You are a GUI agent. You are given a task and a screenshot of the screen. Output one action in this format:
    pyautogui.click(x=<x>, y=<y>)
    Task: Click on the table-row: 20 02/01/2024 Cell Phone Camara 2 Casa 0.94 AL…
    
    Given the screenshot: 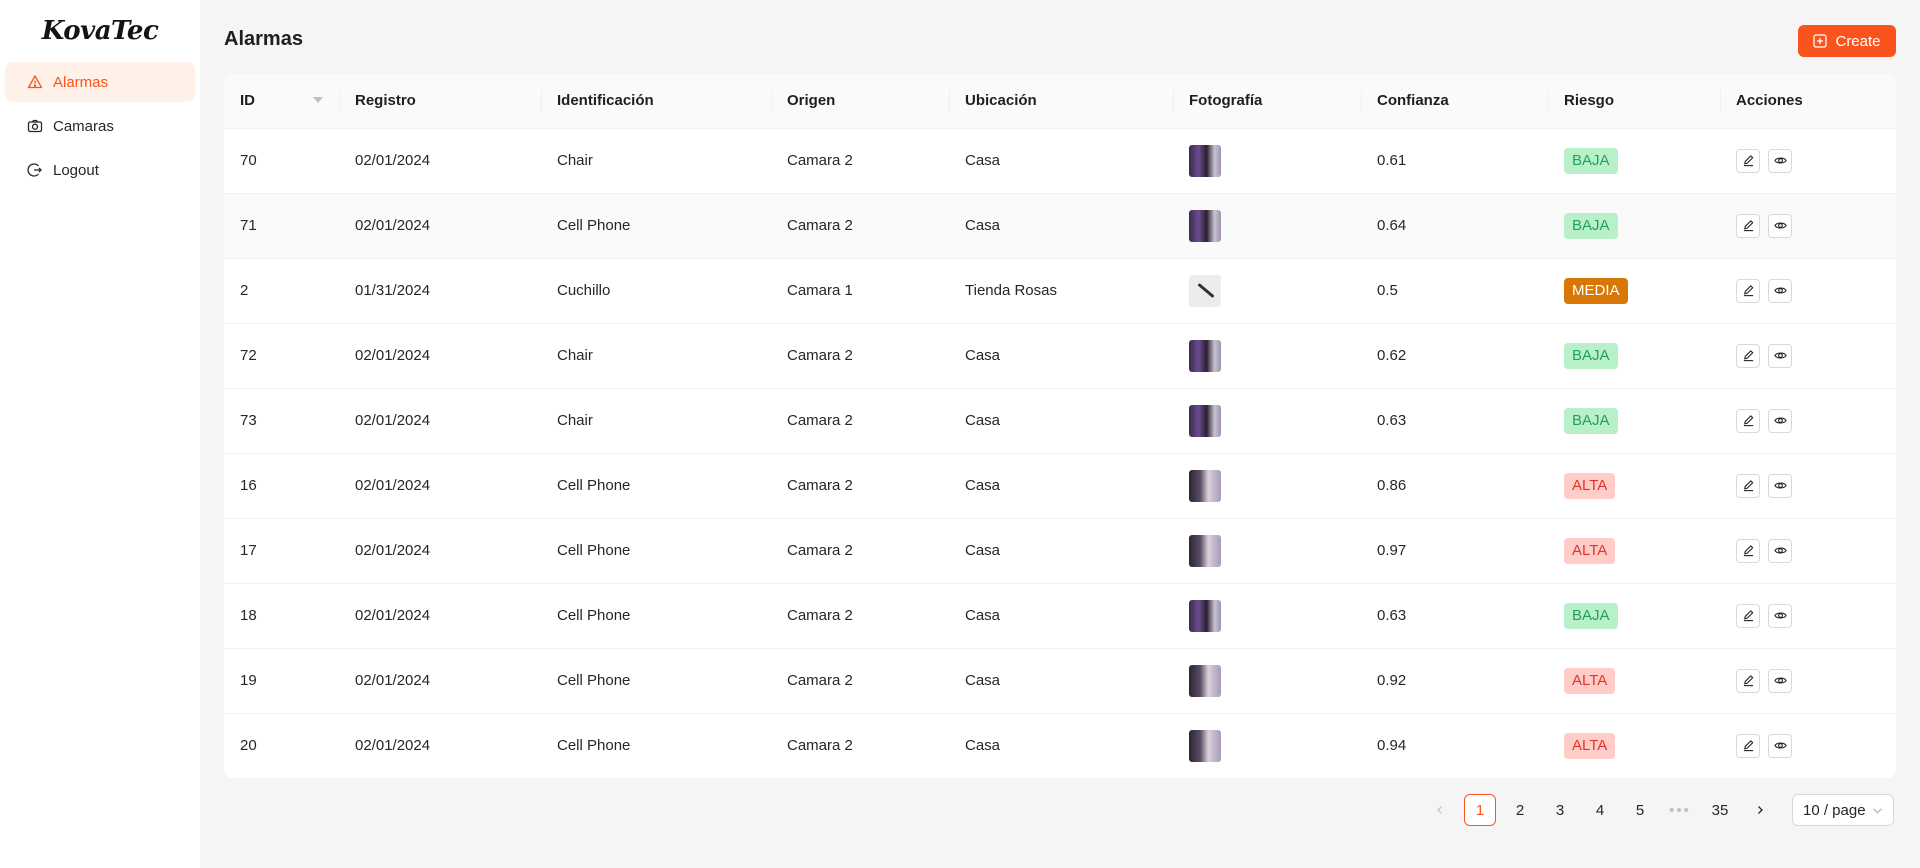 What is the action you would take?
    pyautogui.click(x=1060, y=745)
    